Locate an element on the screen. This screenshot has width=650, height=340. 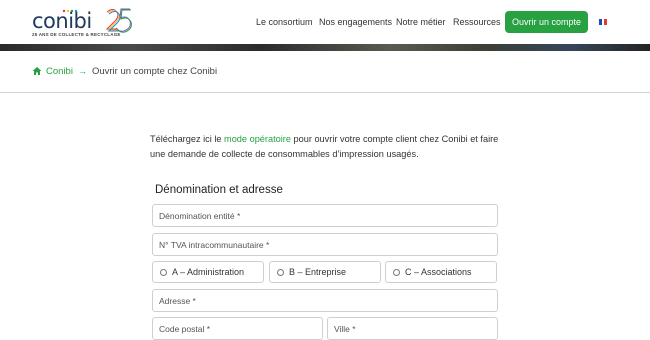
section-divider is located at coordinates (325, 92).